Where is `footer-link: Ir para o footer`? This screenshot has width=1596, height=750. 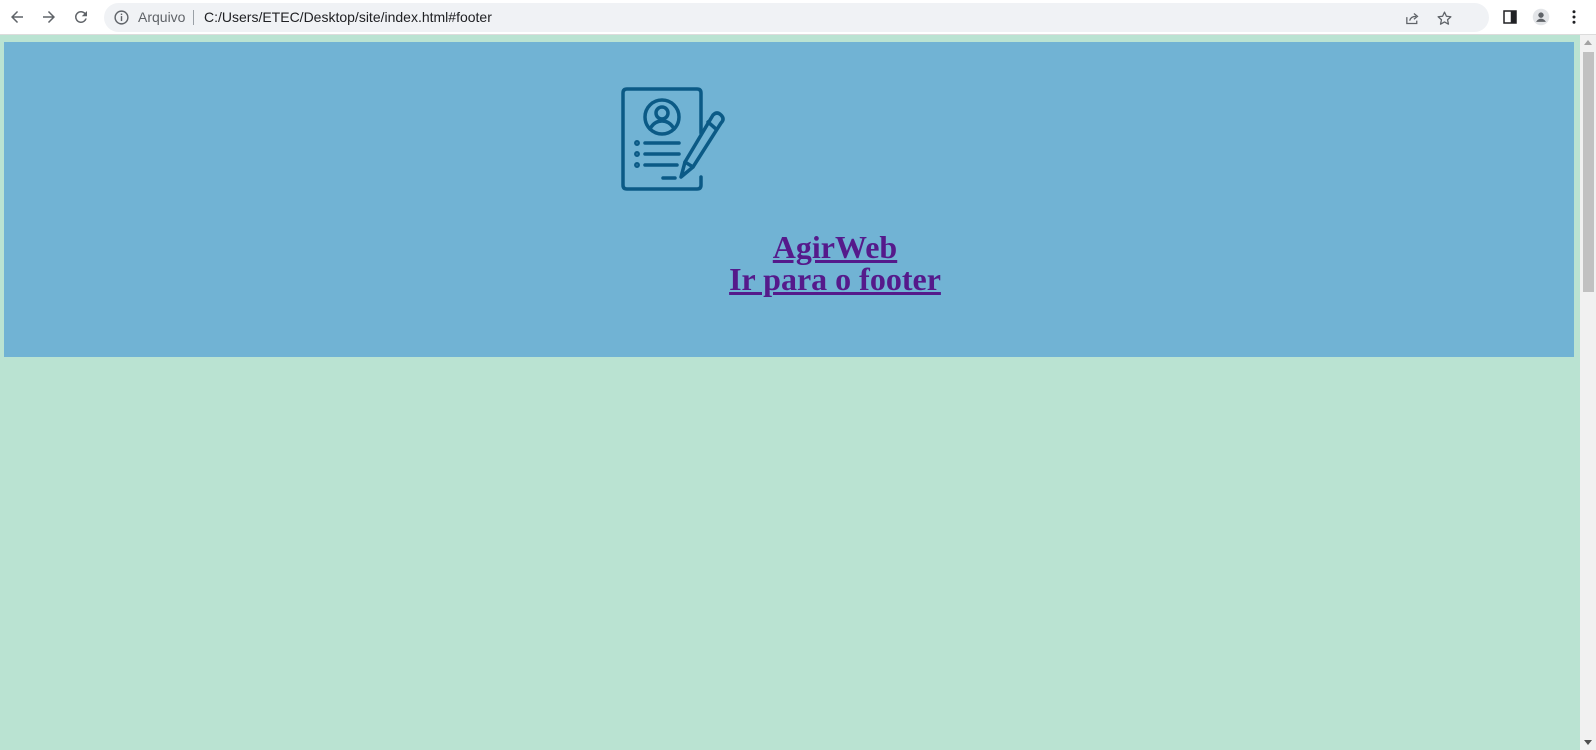 footer-link: Ir para o footer is located at coordinates (835, 279).